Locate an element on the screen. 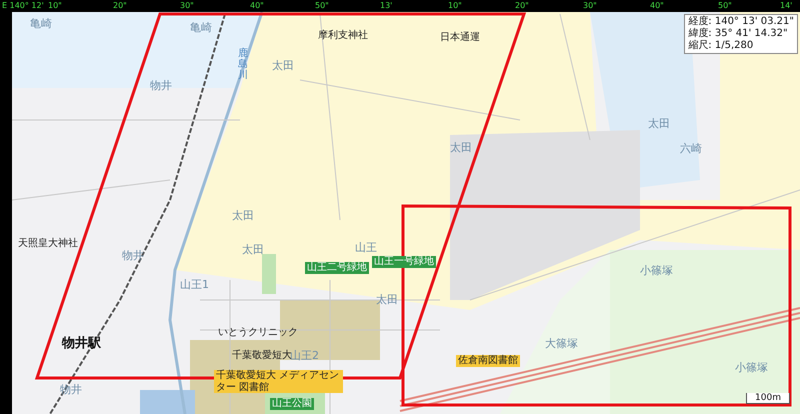 The height and width of the screenshot is (414, 800). station-name: 物井駅 is located at coordinates (81, 344).